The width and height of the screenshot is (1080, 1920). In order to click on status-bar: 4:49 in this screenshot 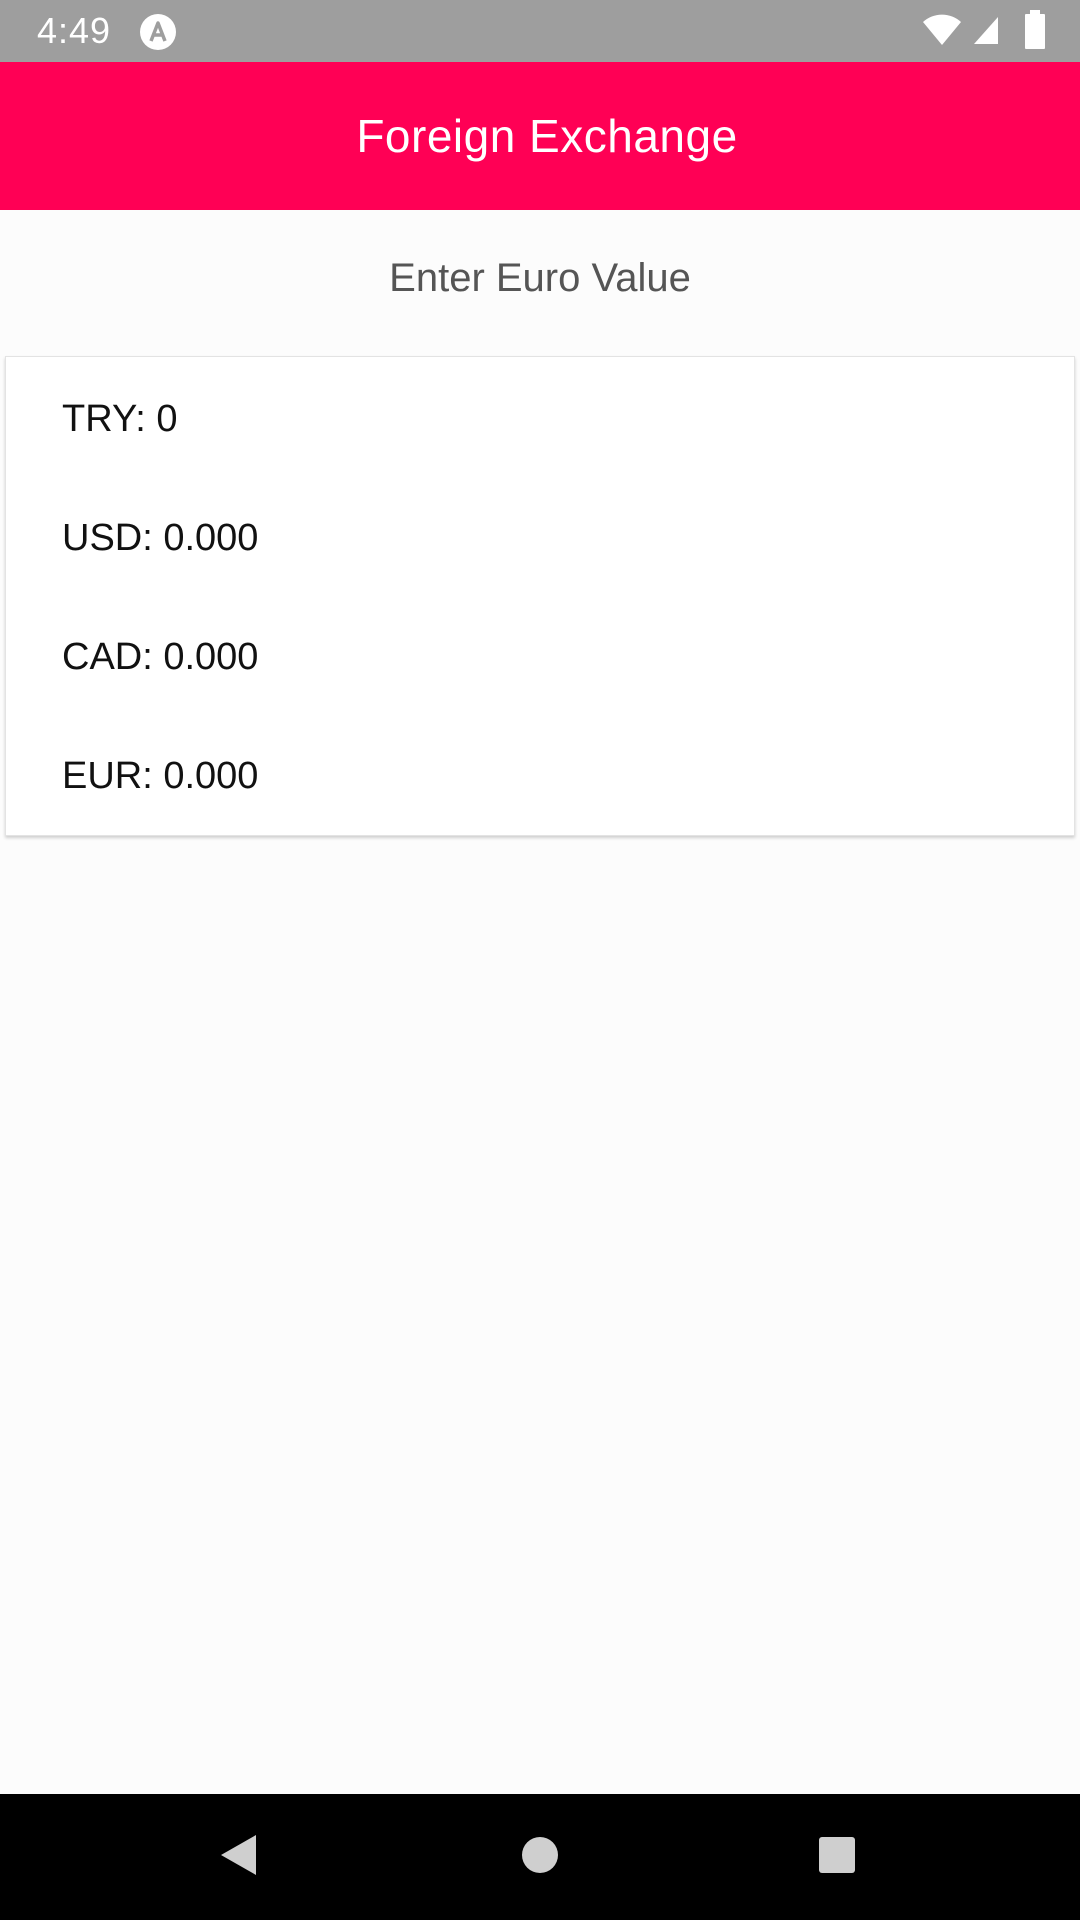, I will do `click(540, 31)`.